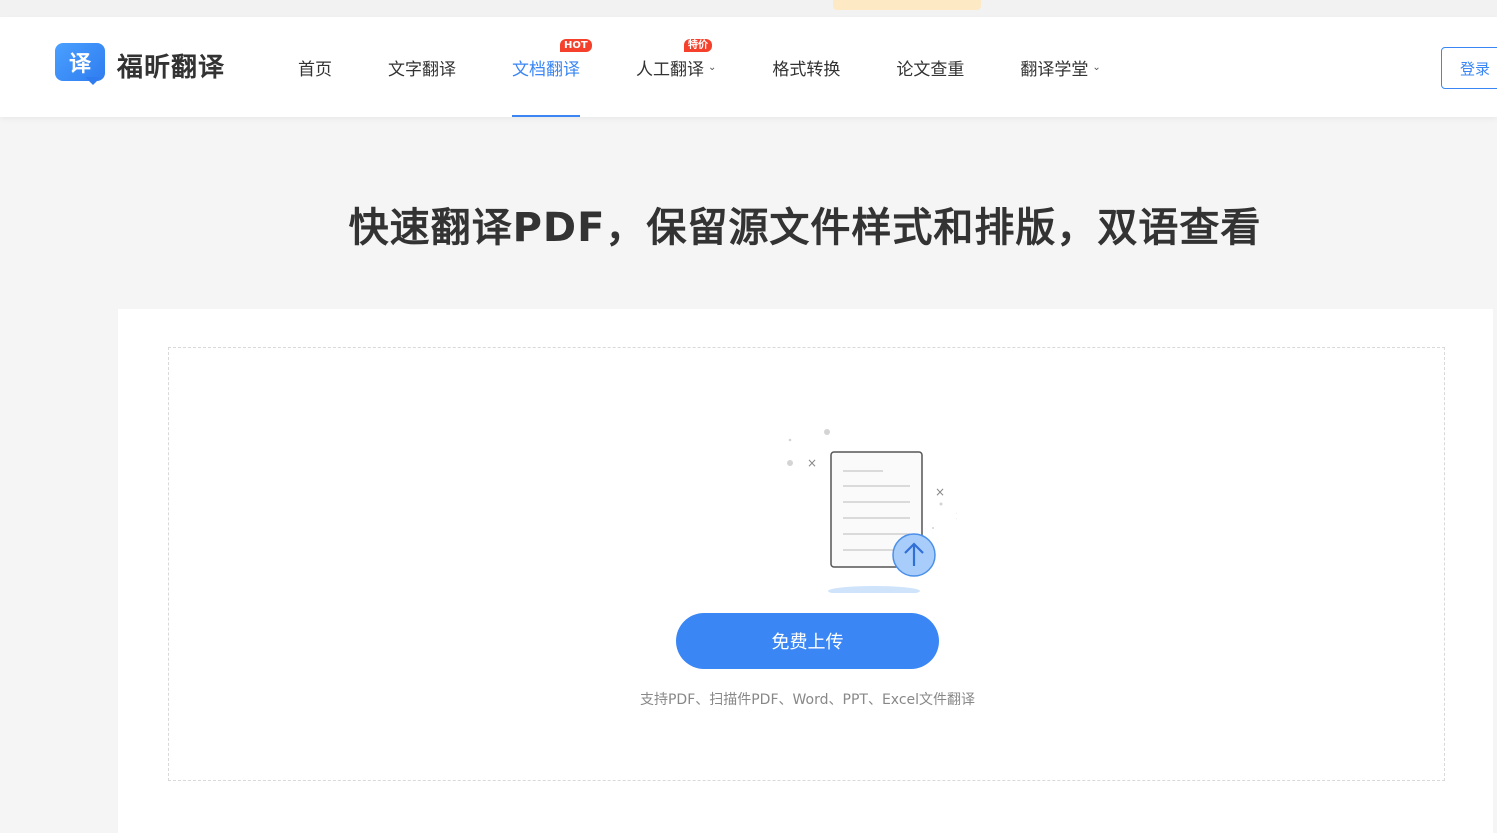  What do you see at coordinates (80, 62) in the screenshot?
I see `logo-char: 译` at bounding box center [80, 62].